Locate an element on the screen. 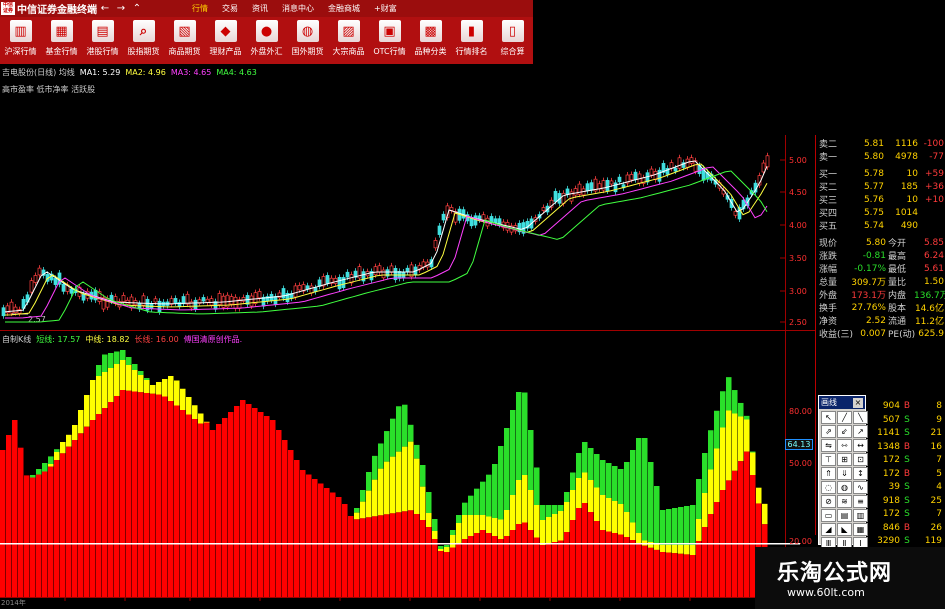  draw-tool-icon: ▦ is located at coordinates (860, 529).